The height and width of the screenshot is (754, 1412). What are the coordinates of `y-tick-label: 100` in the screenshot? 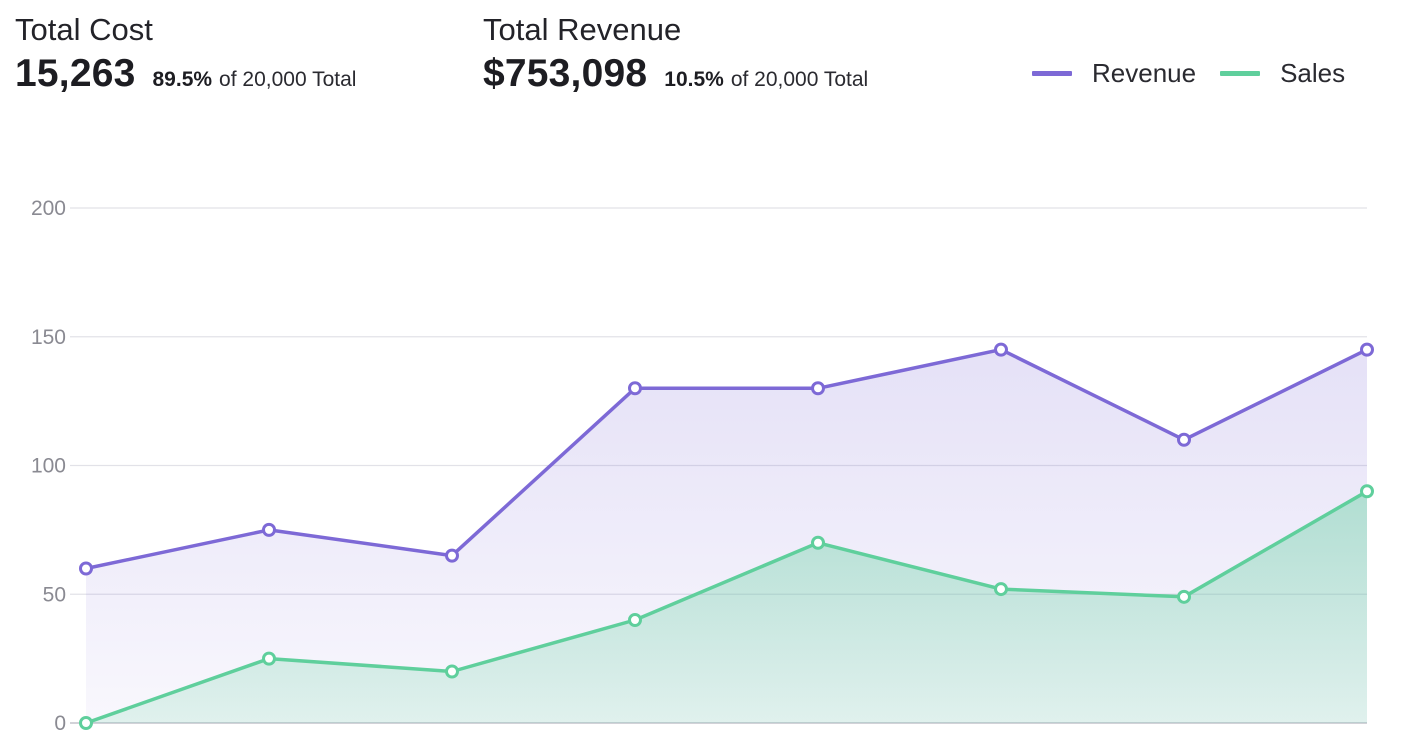 It's located at (48, 466).